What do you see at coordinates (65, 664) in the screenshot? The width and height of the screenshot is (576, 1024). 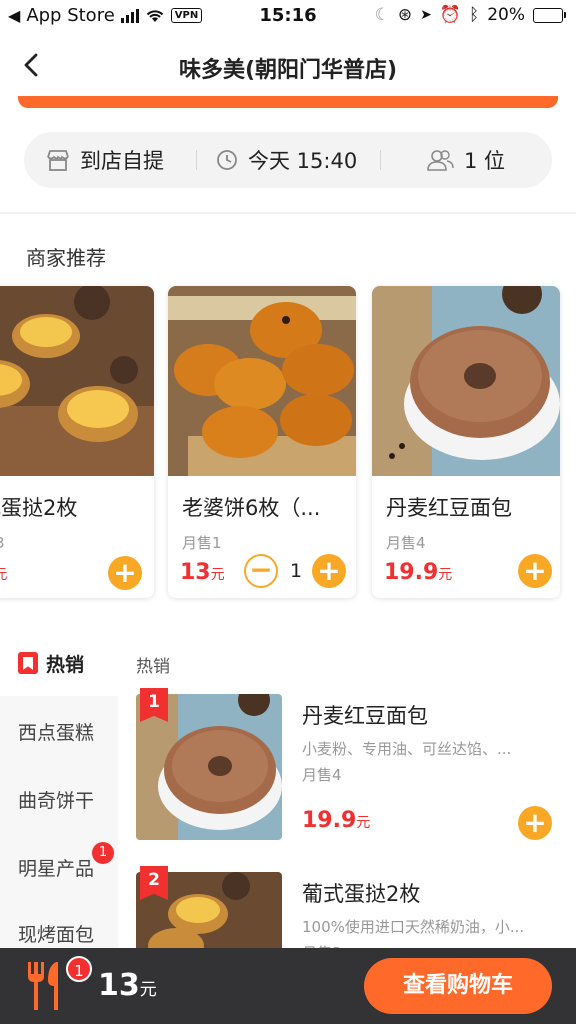 I see `sidebar-item-label: 热销` at bounding box center [65, 664].